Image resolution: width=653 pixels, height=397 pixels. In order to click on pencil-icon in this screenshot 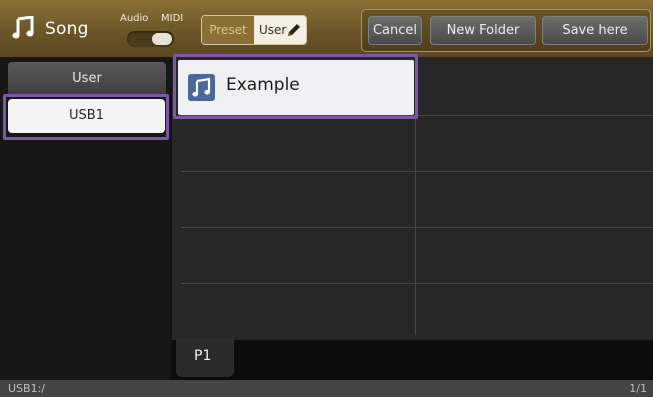, I will do `click(294, 30)`.